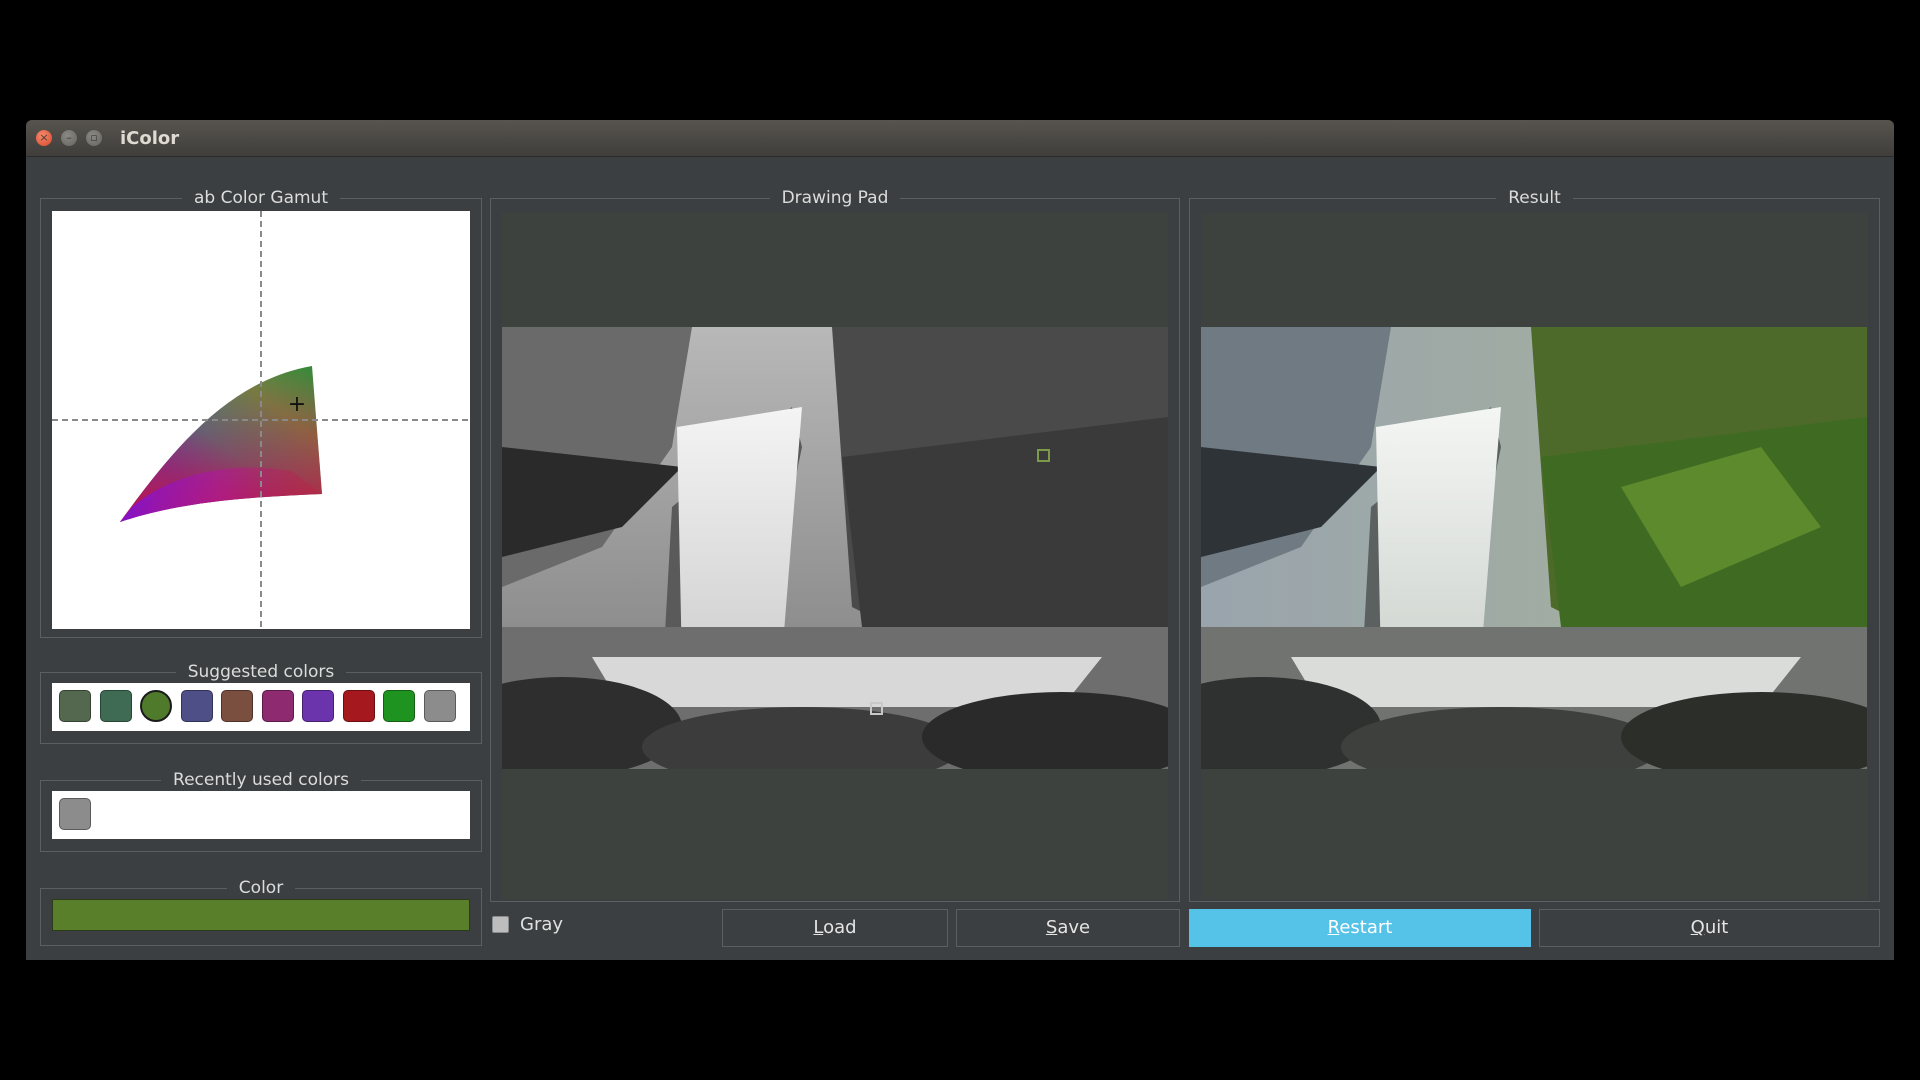  I want to click on gamut-title: ab Color Gamut, so click(261, 198).